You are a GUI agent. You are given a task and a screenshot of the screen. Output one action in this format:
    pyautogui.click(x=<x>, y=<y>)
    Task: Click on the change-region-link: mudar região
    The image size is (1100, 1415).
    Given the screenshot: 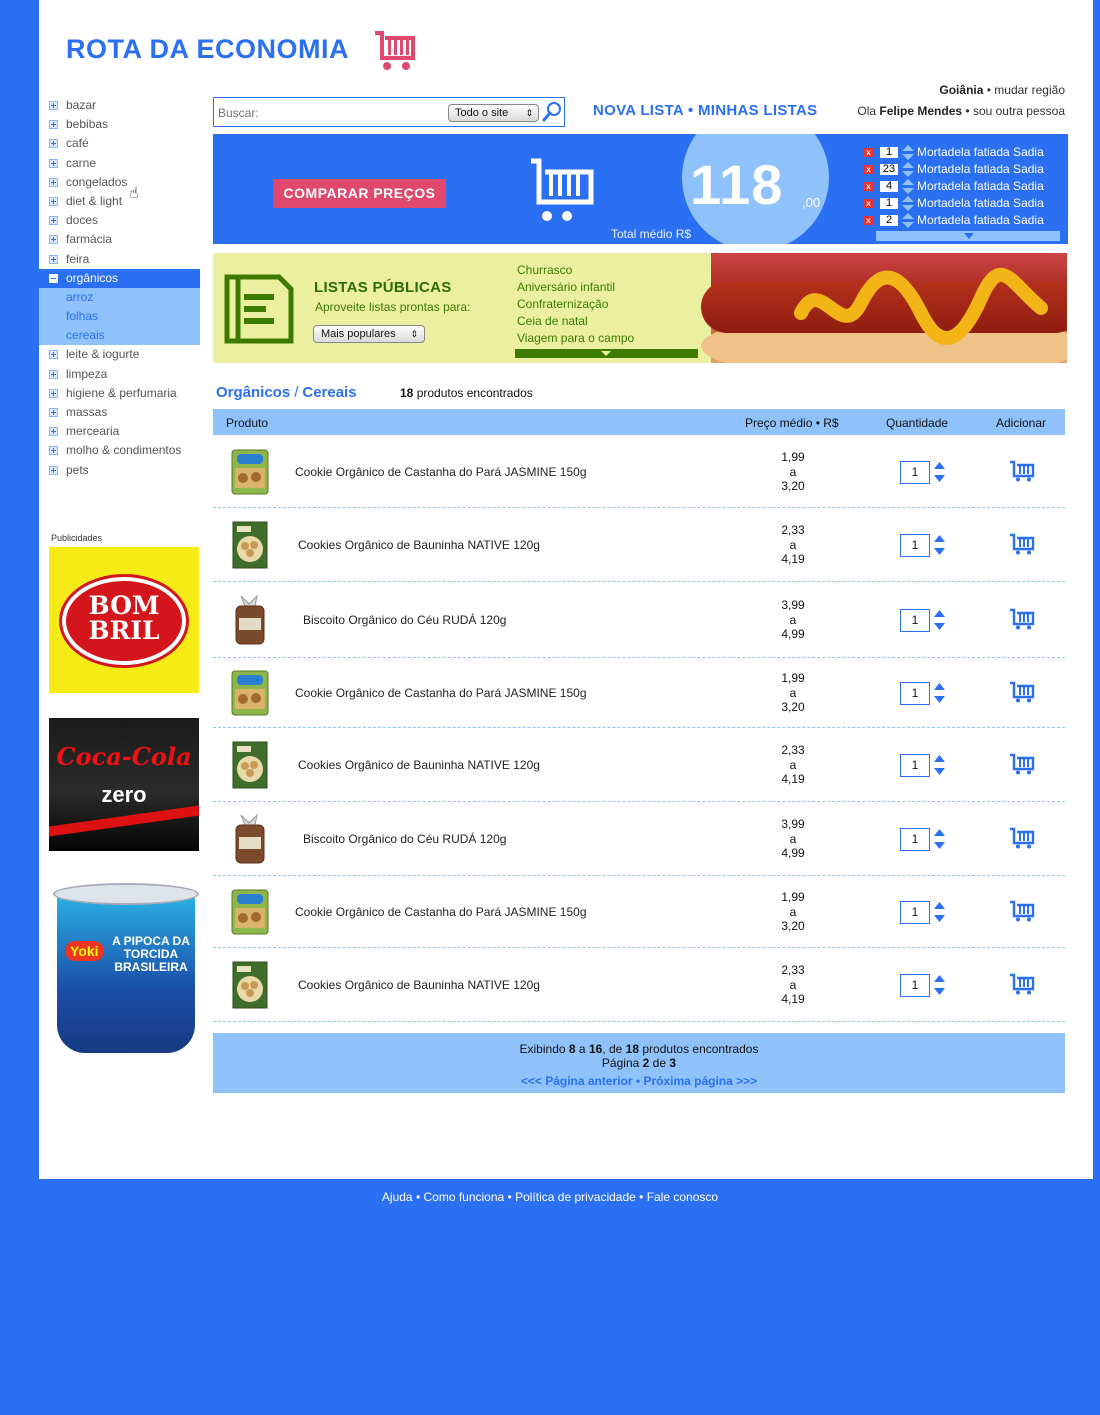 What is the action you would take?
    pyautogui.click(x=1029, y=90)
    